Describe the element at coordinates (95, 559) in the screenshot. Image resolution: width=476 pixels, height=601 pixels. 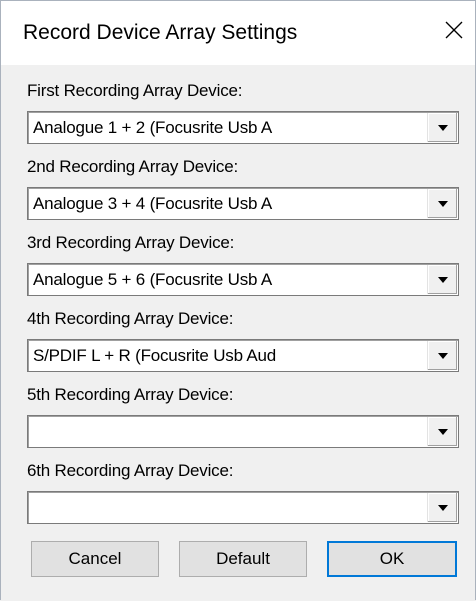
I see `cancel-button: Cancel` at that location.